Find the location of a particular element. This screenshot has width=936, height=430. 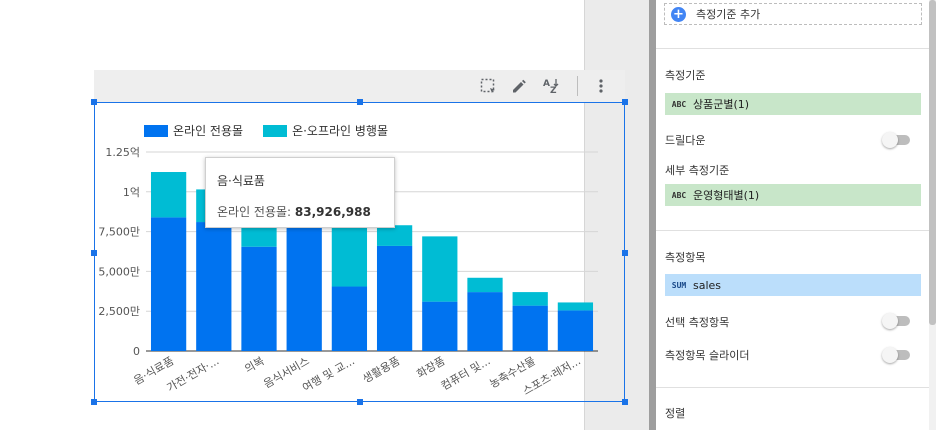

dimension-chip: ABC 상품군별(1) is located at coordinates (793, 104).